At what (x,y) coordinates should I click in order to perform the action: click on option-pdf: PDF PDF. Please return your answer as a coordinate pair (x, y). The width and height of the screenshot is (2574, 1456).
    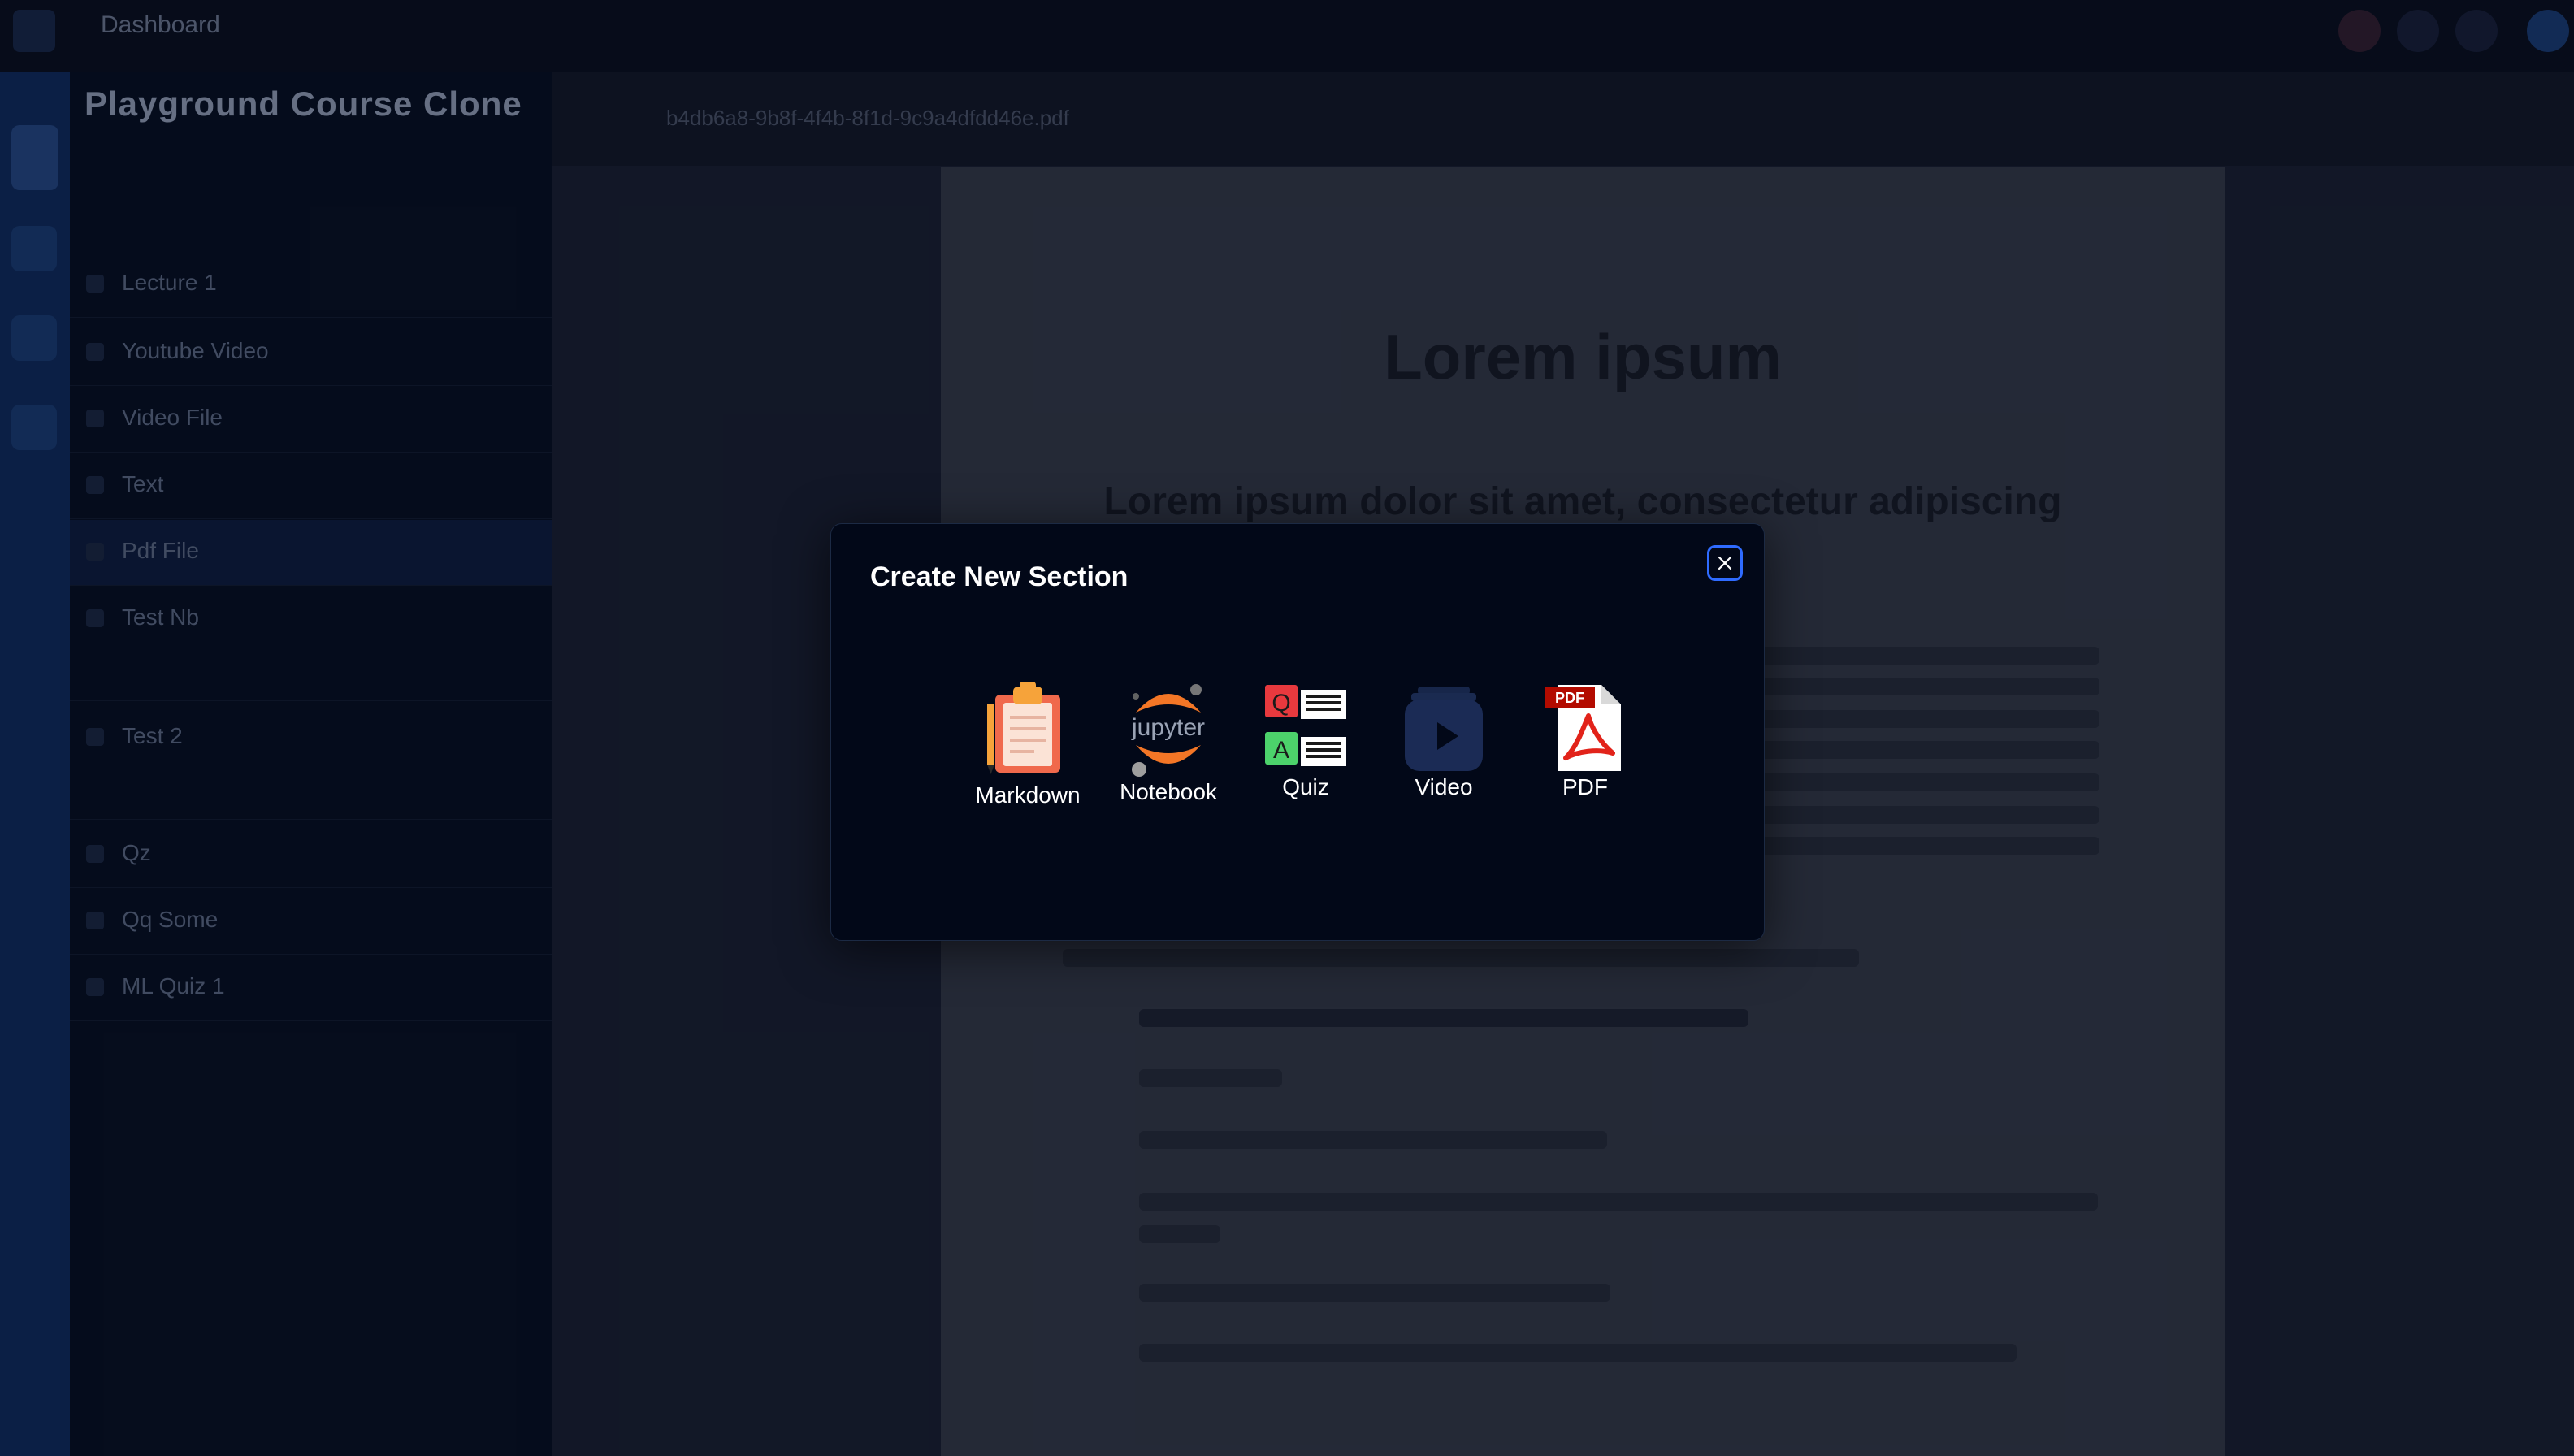
    Looking at the image, I should click on (1585, 776).